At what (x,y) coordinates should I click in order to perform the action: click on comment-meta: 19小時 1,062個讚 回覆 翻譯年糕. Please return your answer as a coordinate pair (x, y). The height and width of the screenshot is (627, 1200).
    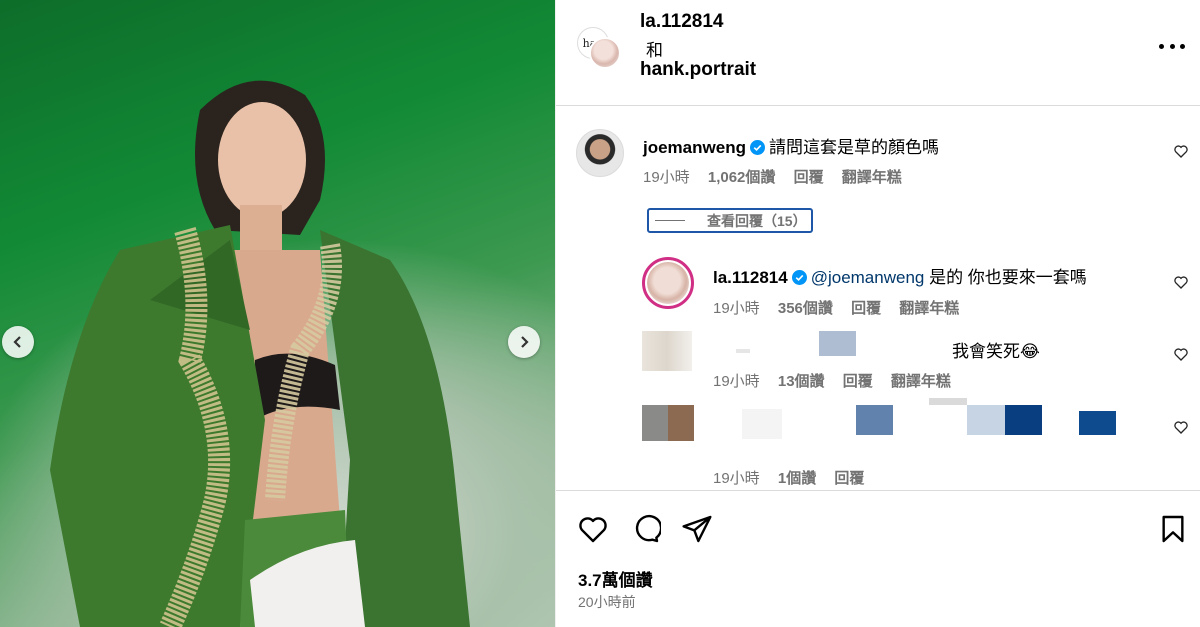
    Looking at the image, I should click on (779, 176).